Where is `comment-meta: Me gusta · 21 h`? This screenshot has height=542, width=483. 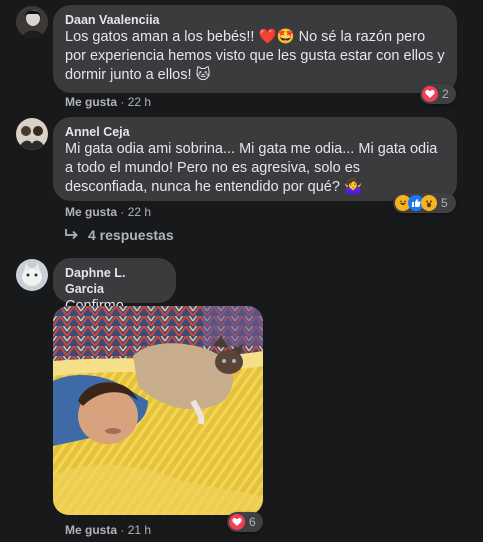
comment-meta: Me gusta · 21 h is located at coordinates (108, 530).